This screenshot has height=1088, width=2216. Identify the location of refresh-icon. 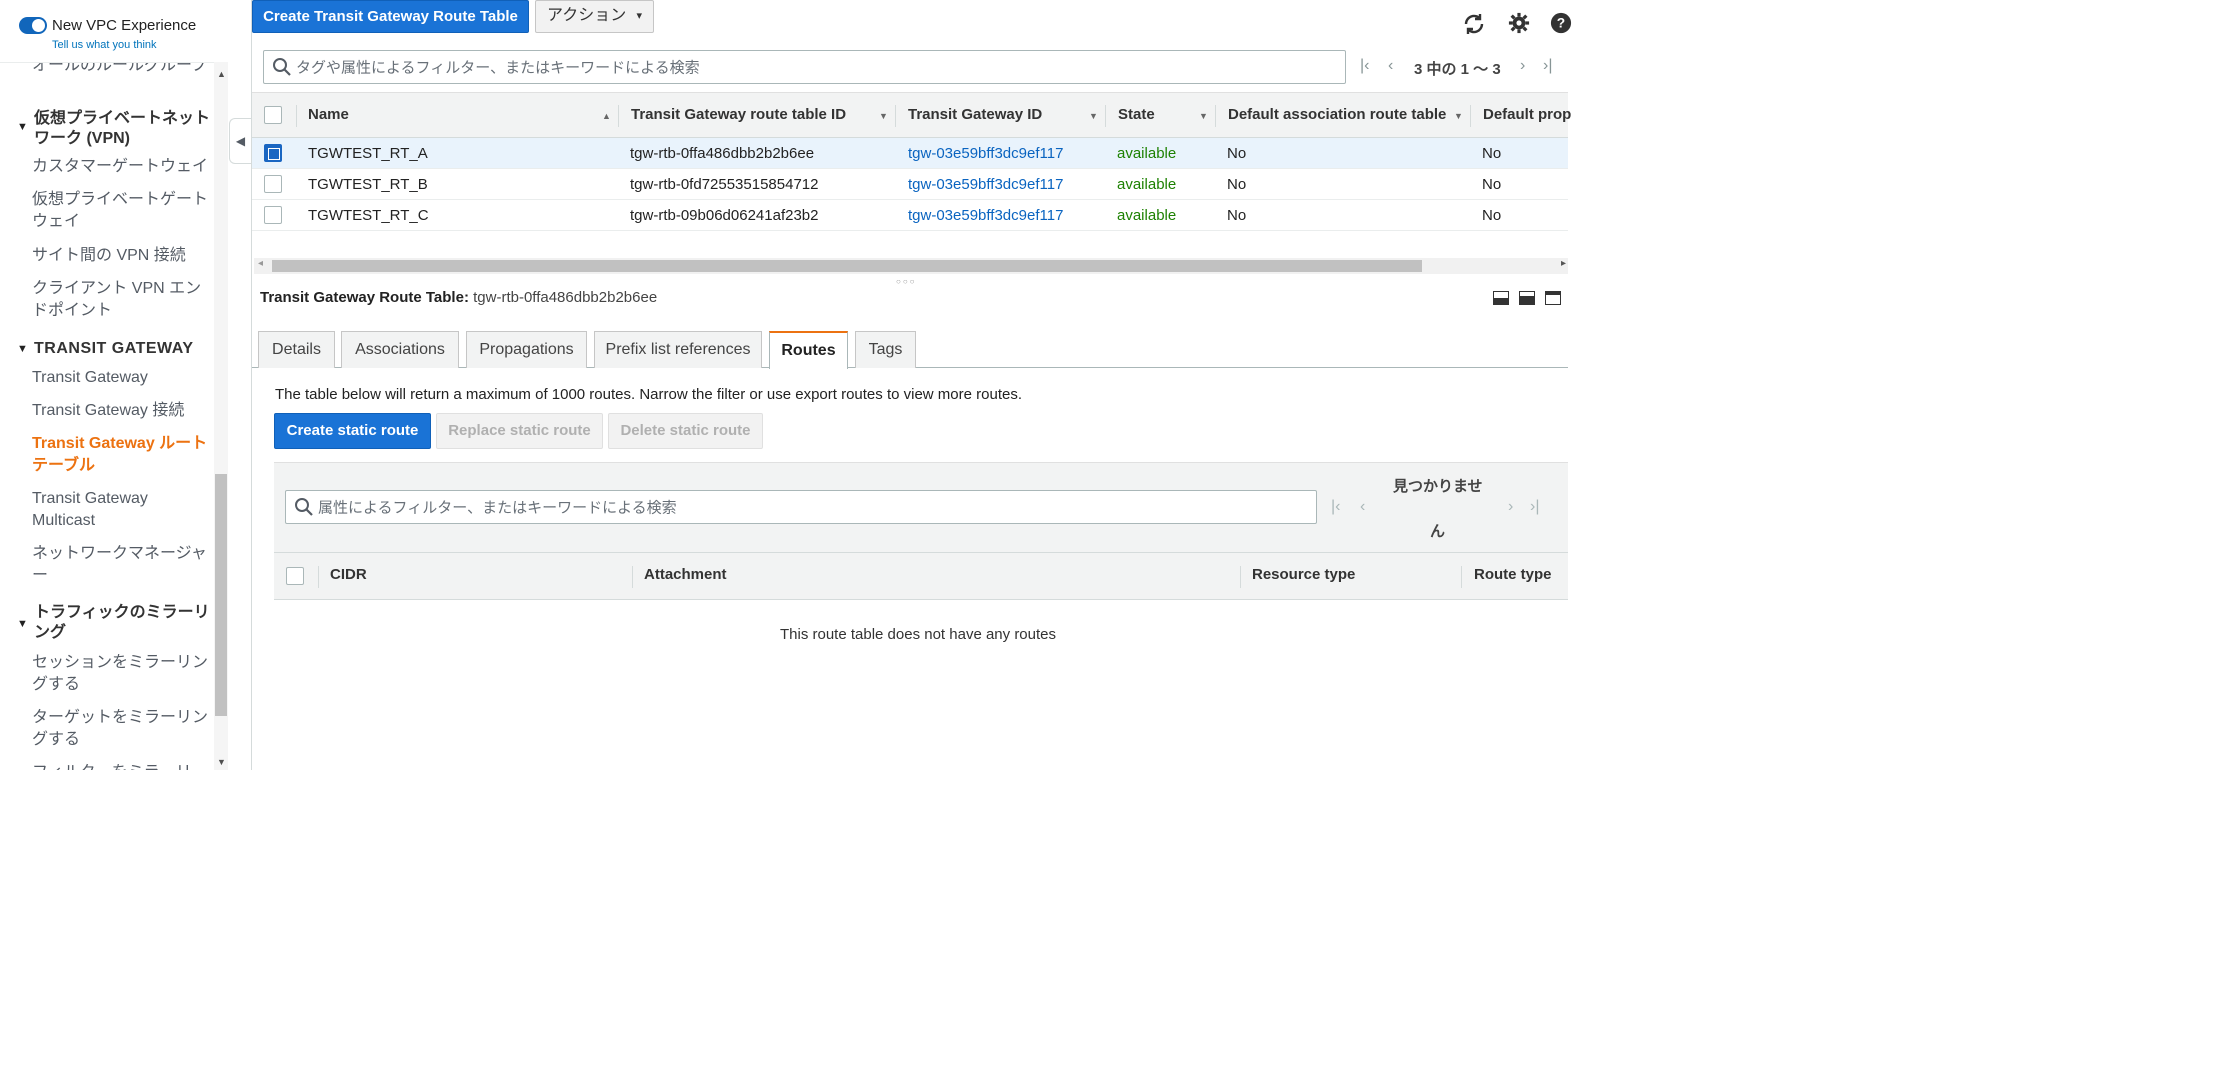
(1474, 27).